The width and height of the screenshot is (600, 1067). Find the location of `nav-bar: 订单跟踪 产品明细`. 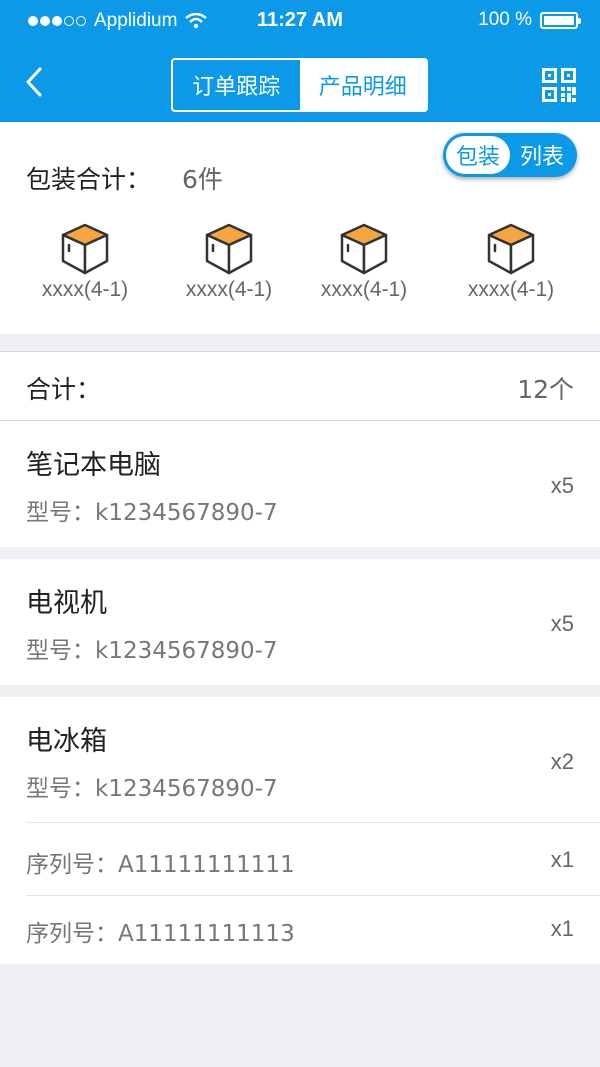

nav-bar: 订单跟踪 产品明细 is located at coordinates (300, 82).